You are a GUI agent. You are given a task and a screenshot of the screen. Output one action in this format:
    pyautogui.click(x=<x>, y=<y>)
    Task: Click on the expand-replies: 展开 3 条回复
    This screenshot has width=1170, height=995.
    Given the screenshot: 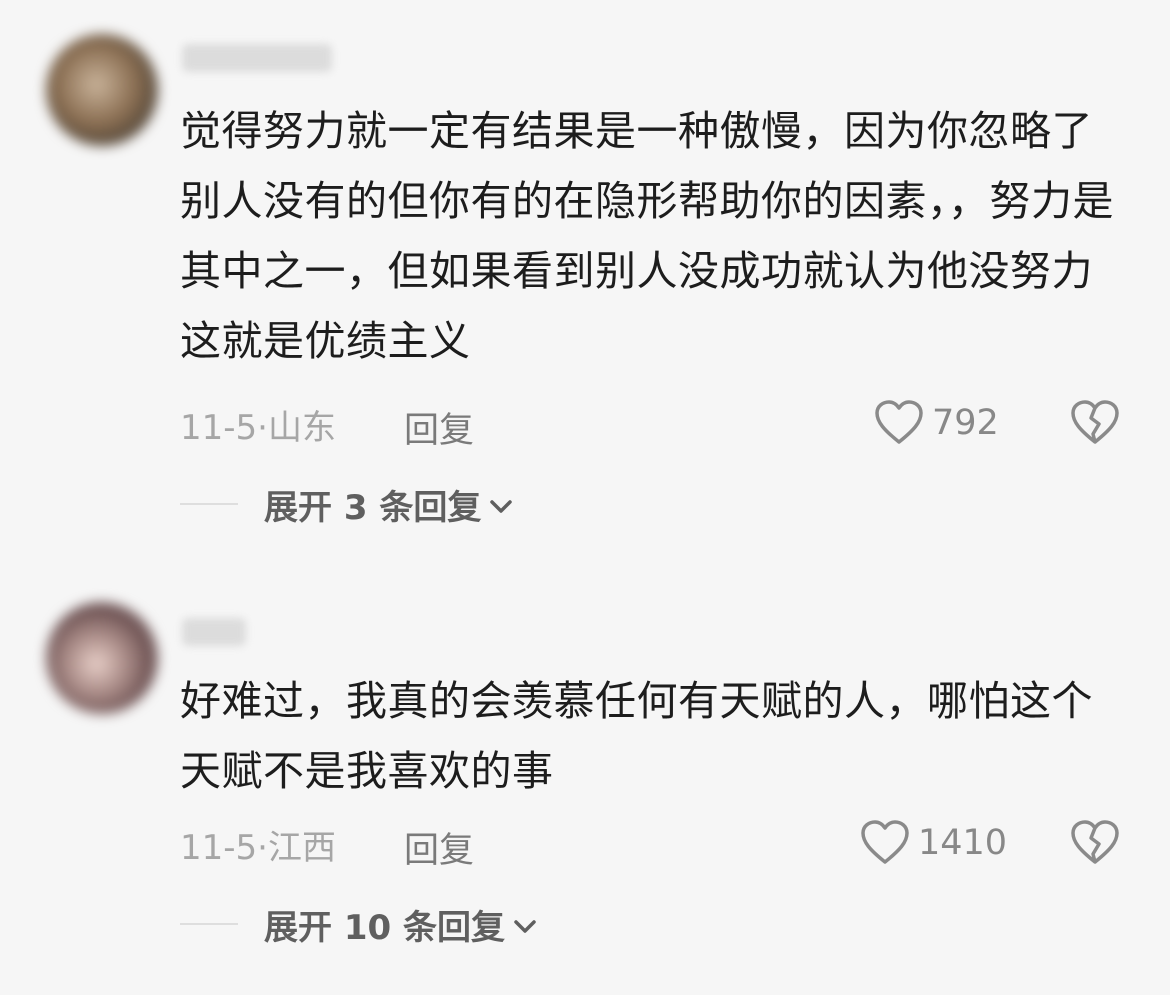 What is the action you would take?
    pyautogui.click(x=346, y=506)
    